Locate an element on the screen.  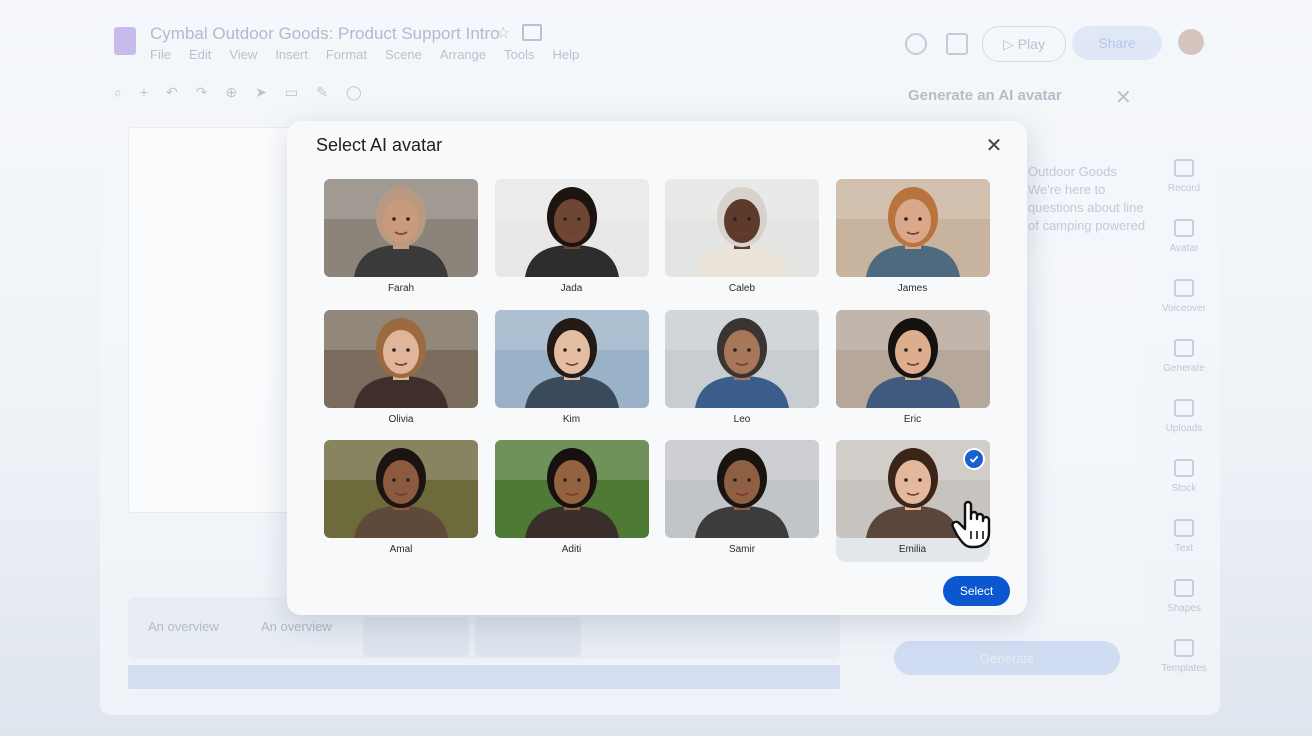
rail-label: Avatar is located at coordinates (1184, 248).